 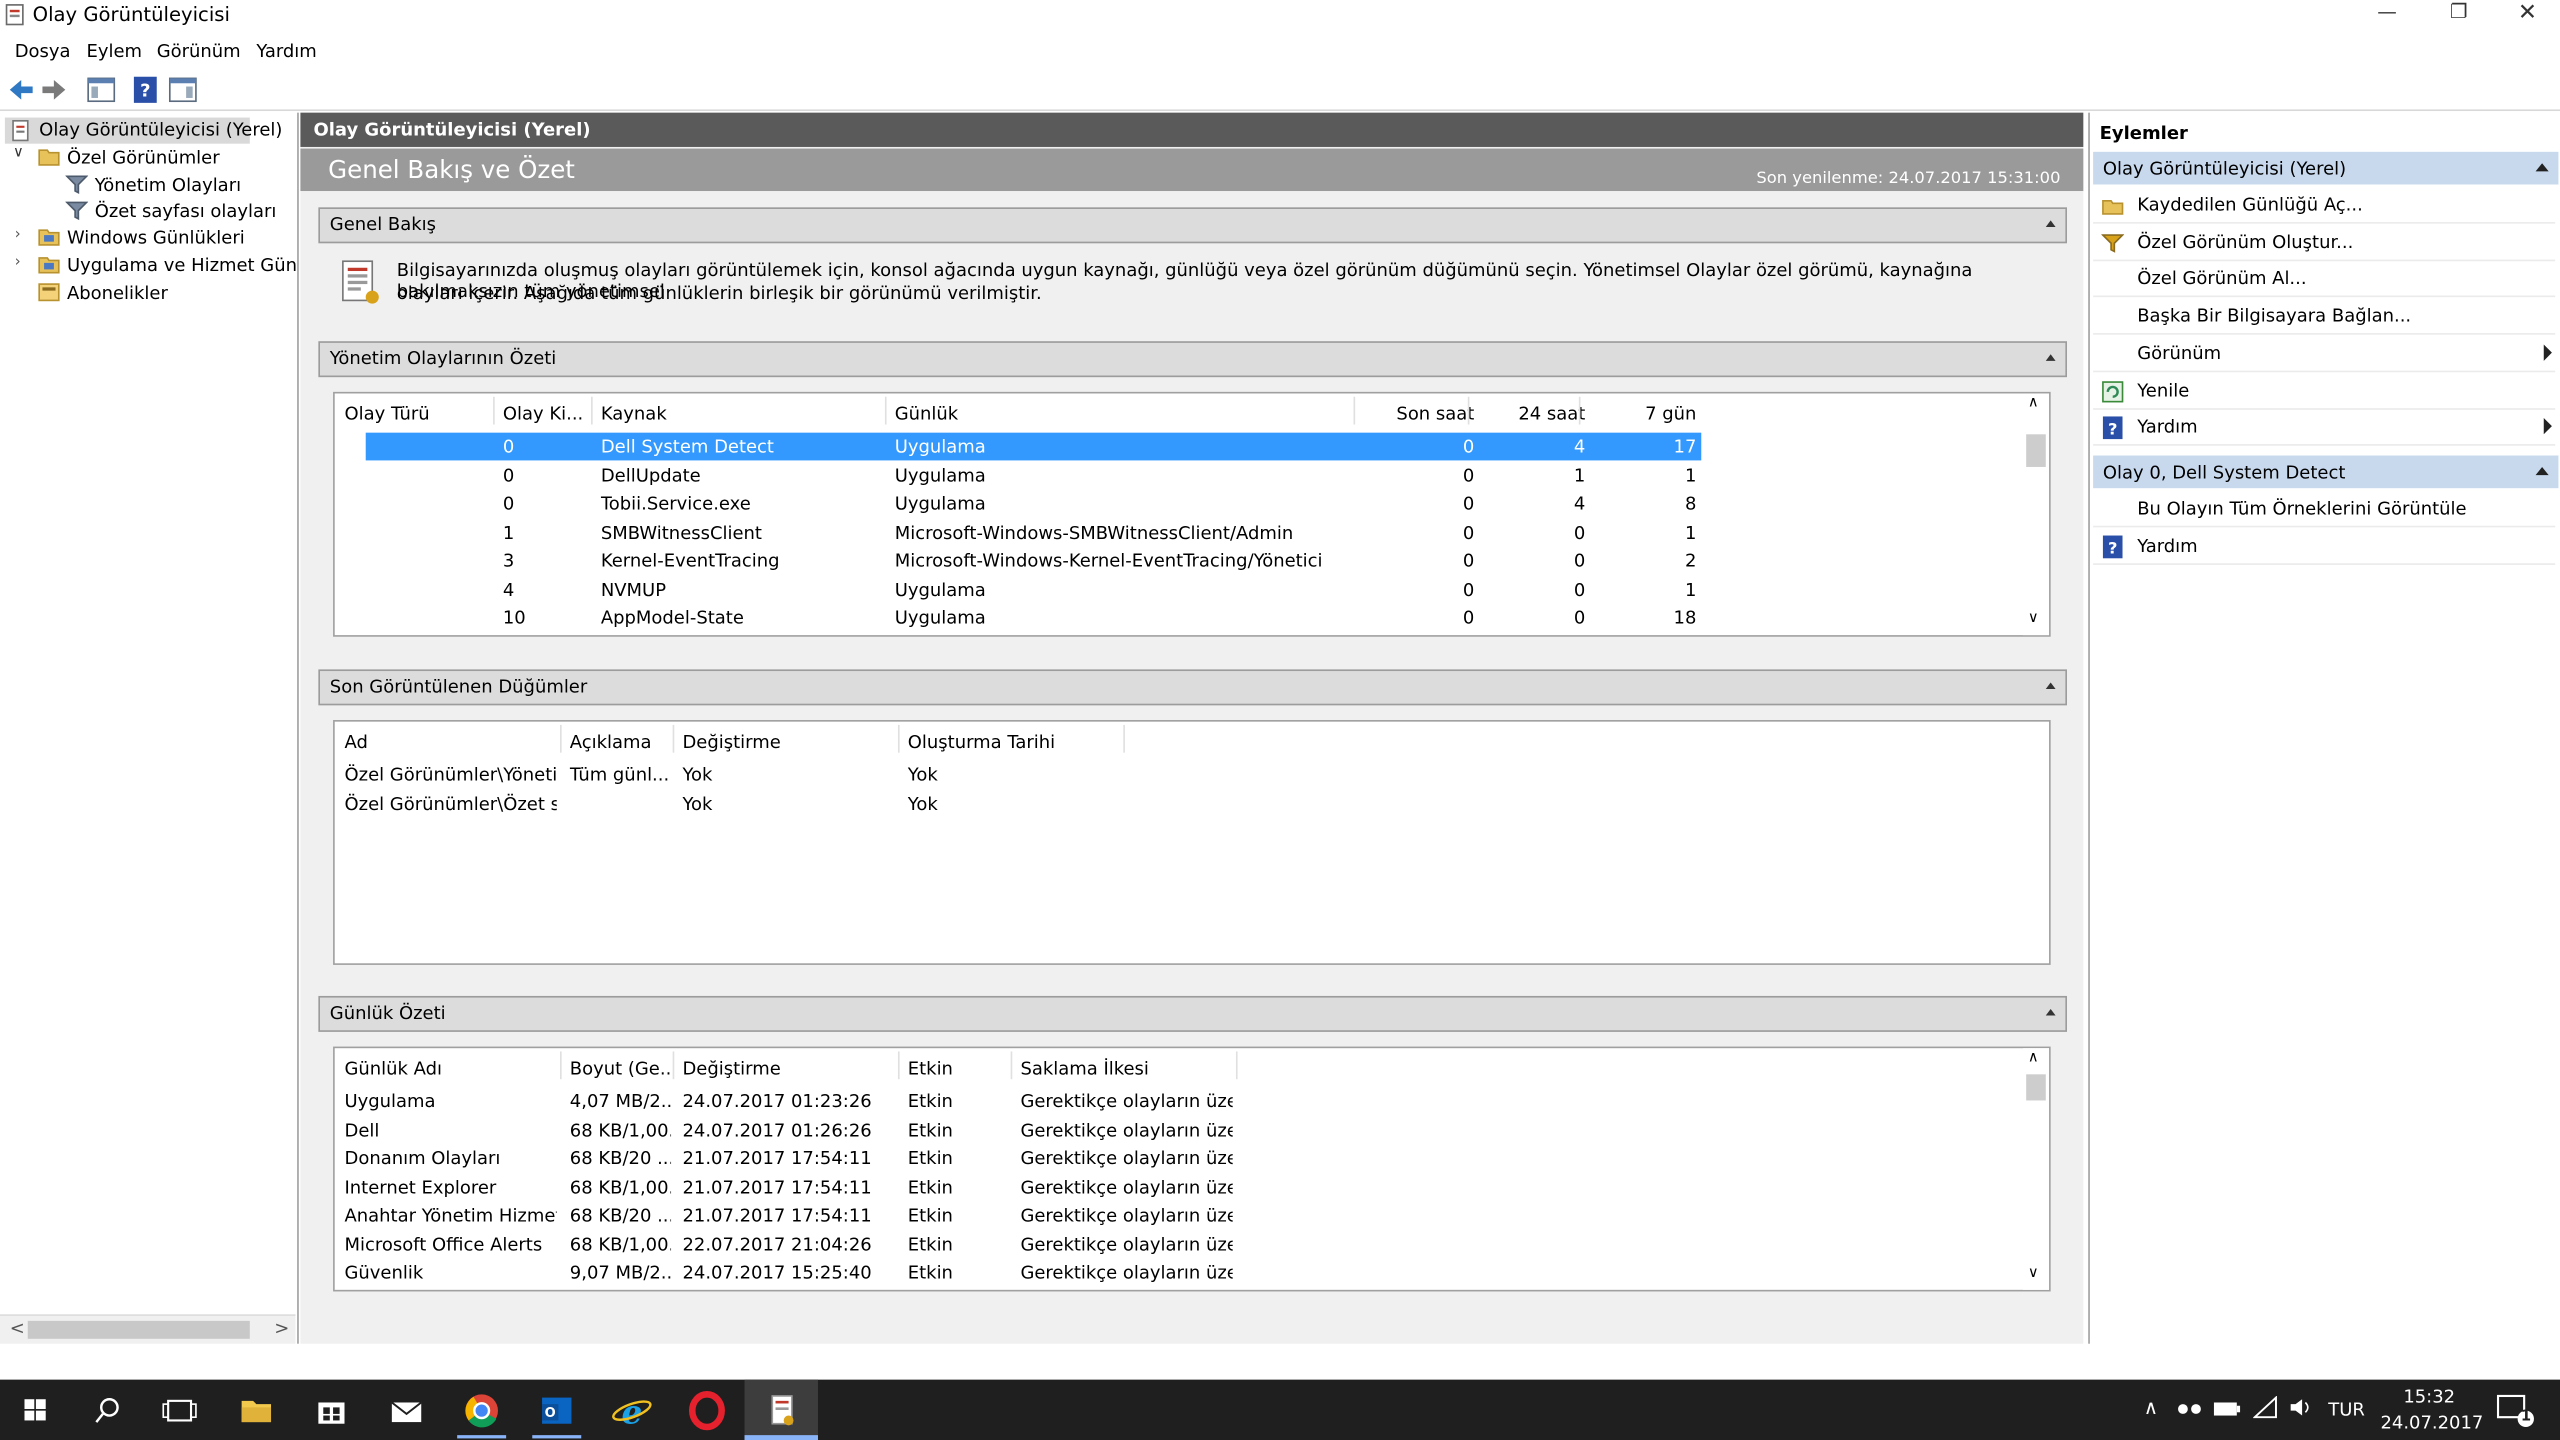 What do you see at coordinates (331, 1411) in the screenshot?
I see `store-icon` at bounding box center [331, 1411].